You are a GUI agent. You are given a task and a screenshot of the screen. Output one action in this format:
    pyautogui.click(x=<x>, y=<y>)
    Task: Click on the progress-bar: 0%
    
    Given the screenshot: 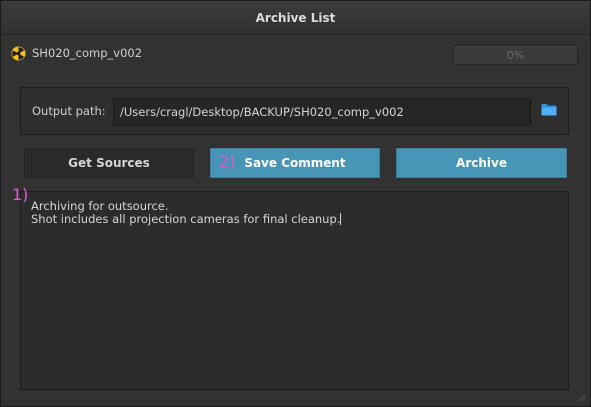 What is the action you would take?
    pyautogui.click(x=515, y=55)
    